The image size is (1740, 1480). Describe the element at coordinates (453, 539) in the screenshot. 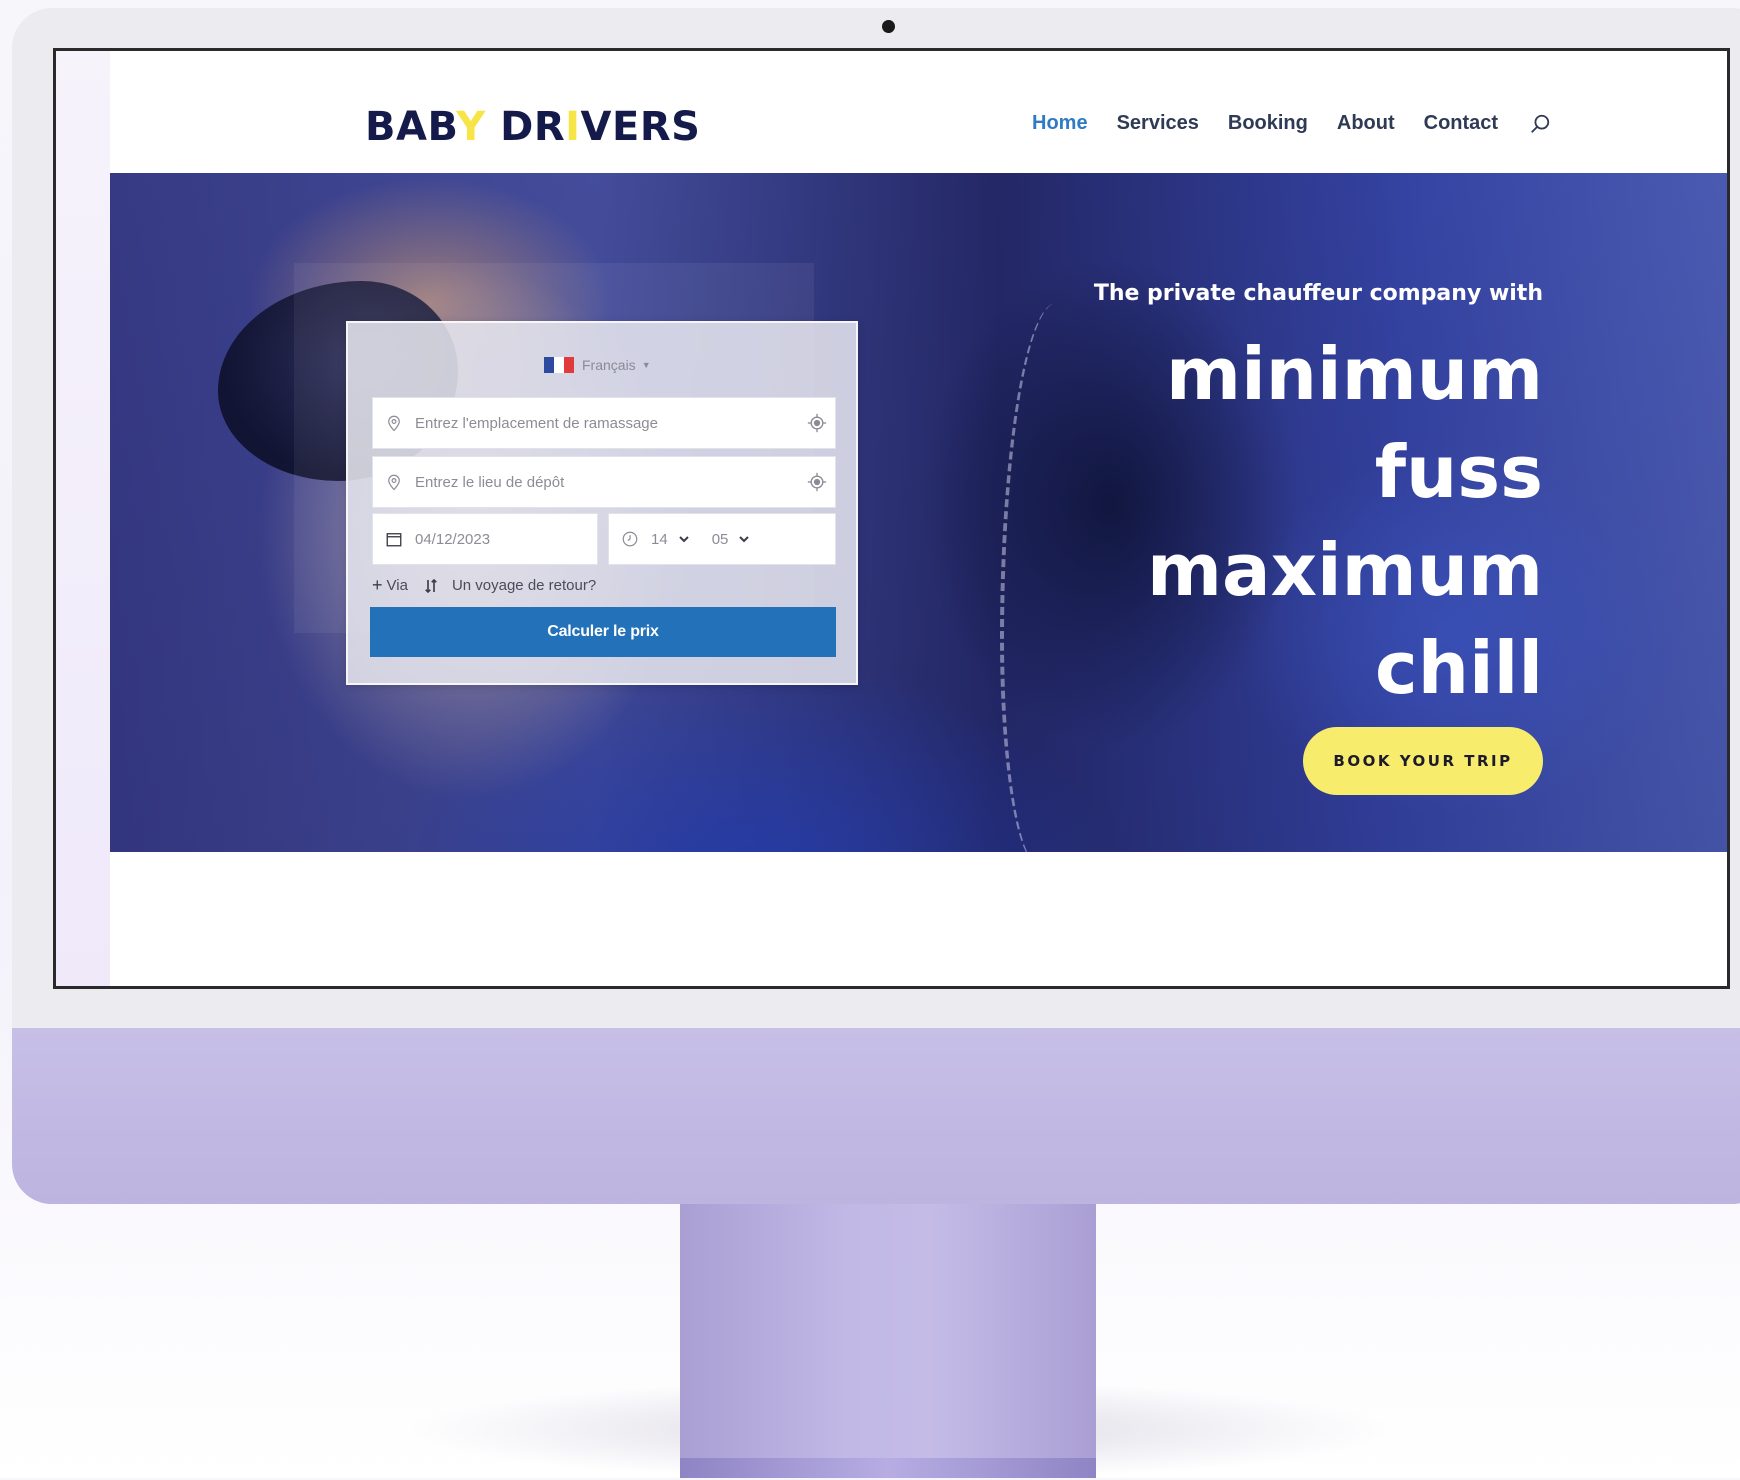

I see `date-value: 04/12/2023` at that location.